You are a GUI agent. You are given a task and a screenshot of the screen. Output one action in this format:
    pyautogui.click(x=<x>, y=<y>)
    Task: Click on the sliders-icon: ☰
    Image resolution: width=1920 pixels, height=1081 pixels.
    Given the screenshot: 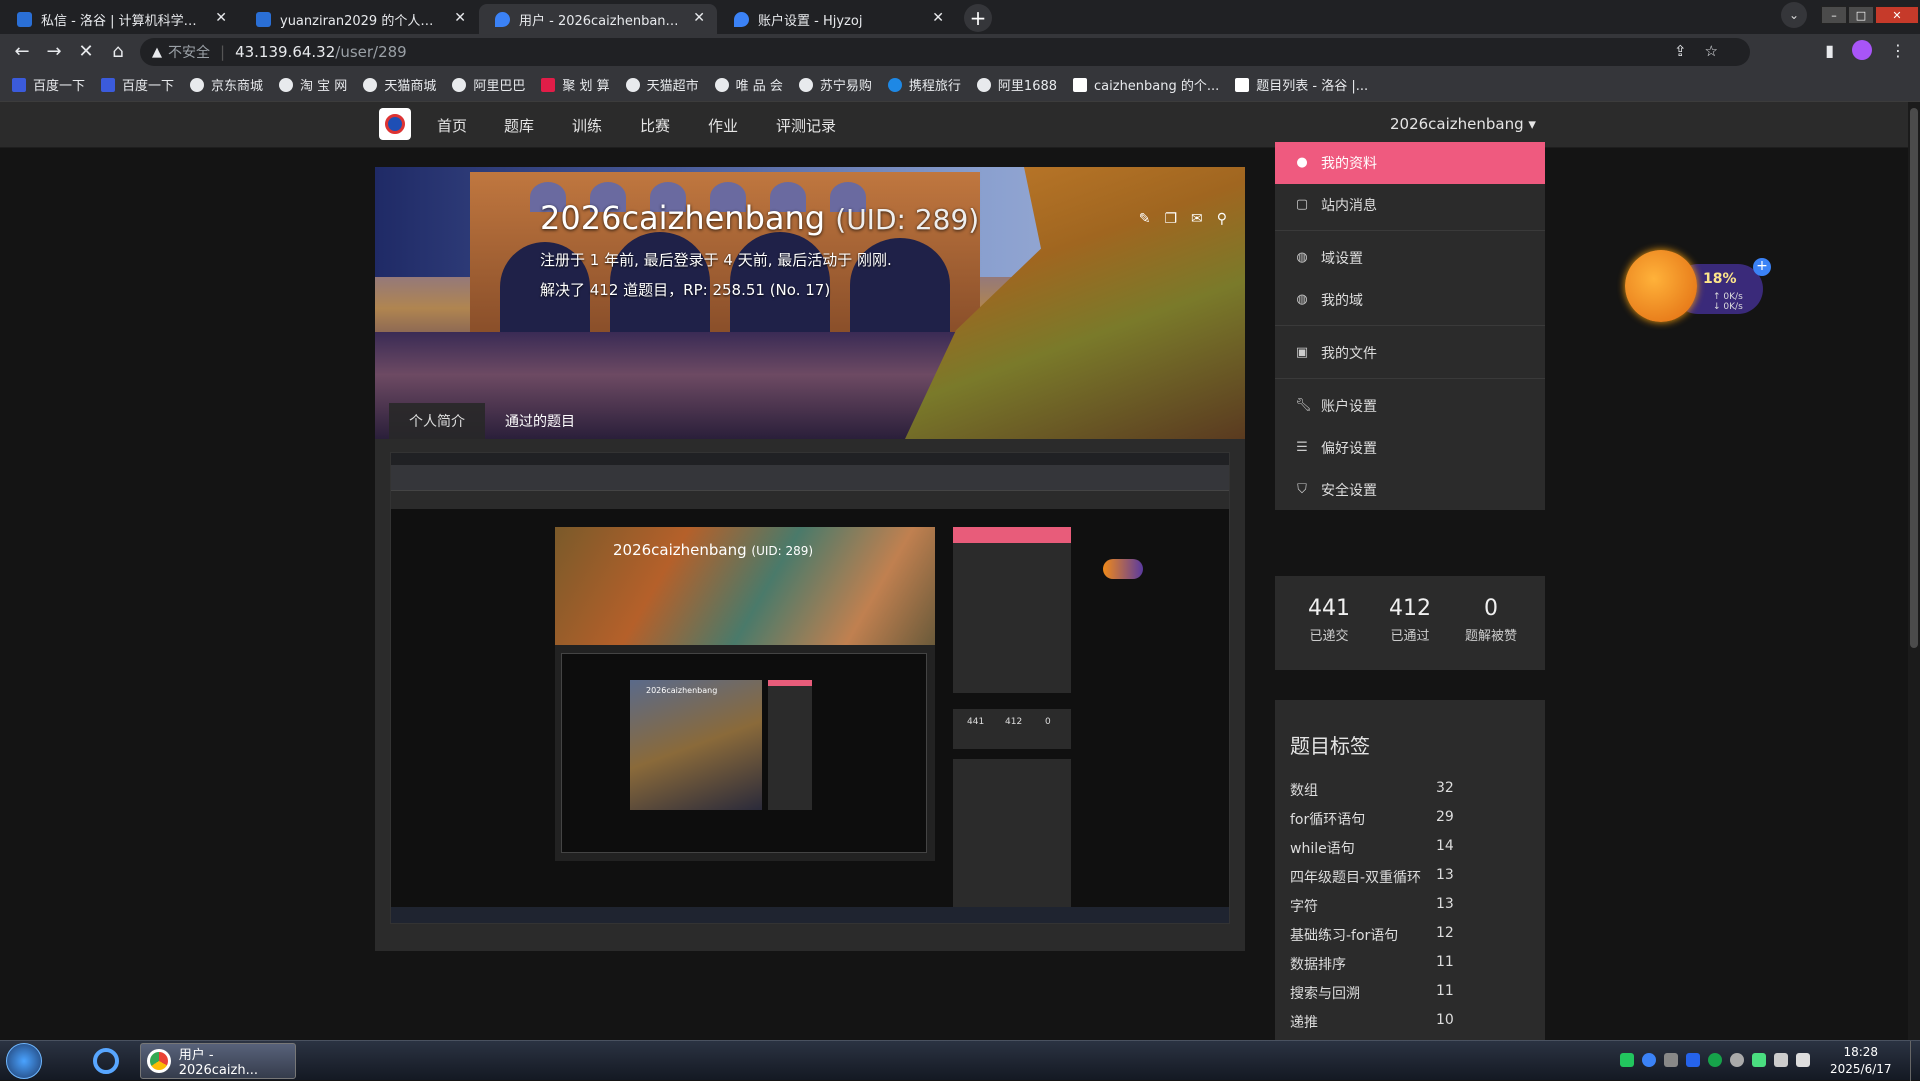 What is the action you would take?
    pyautogui.click(x=1302, y=447)
    